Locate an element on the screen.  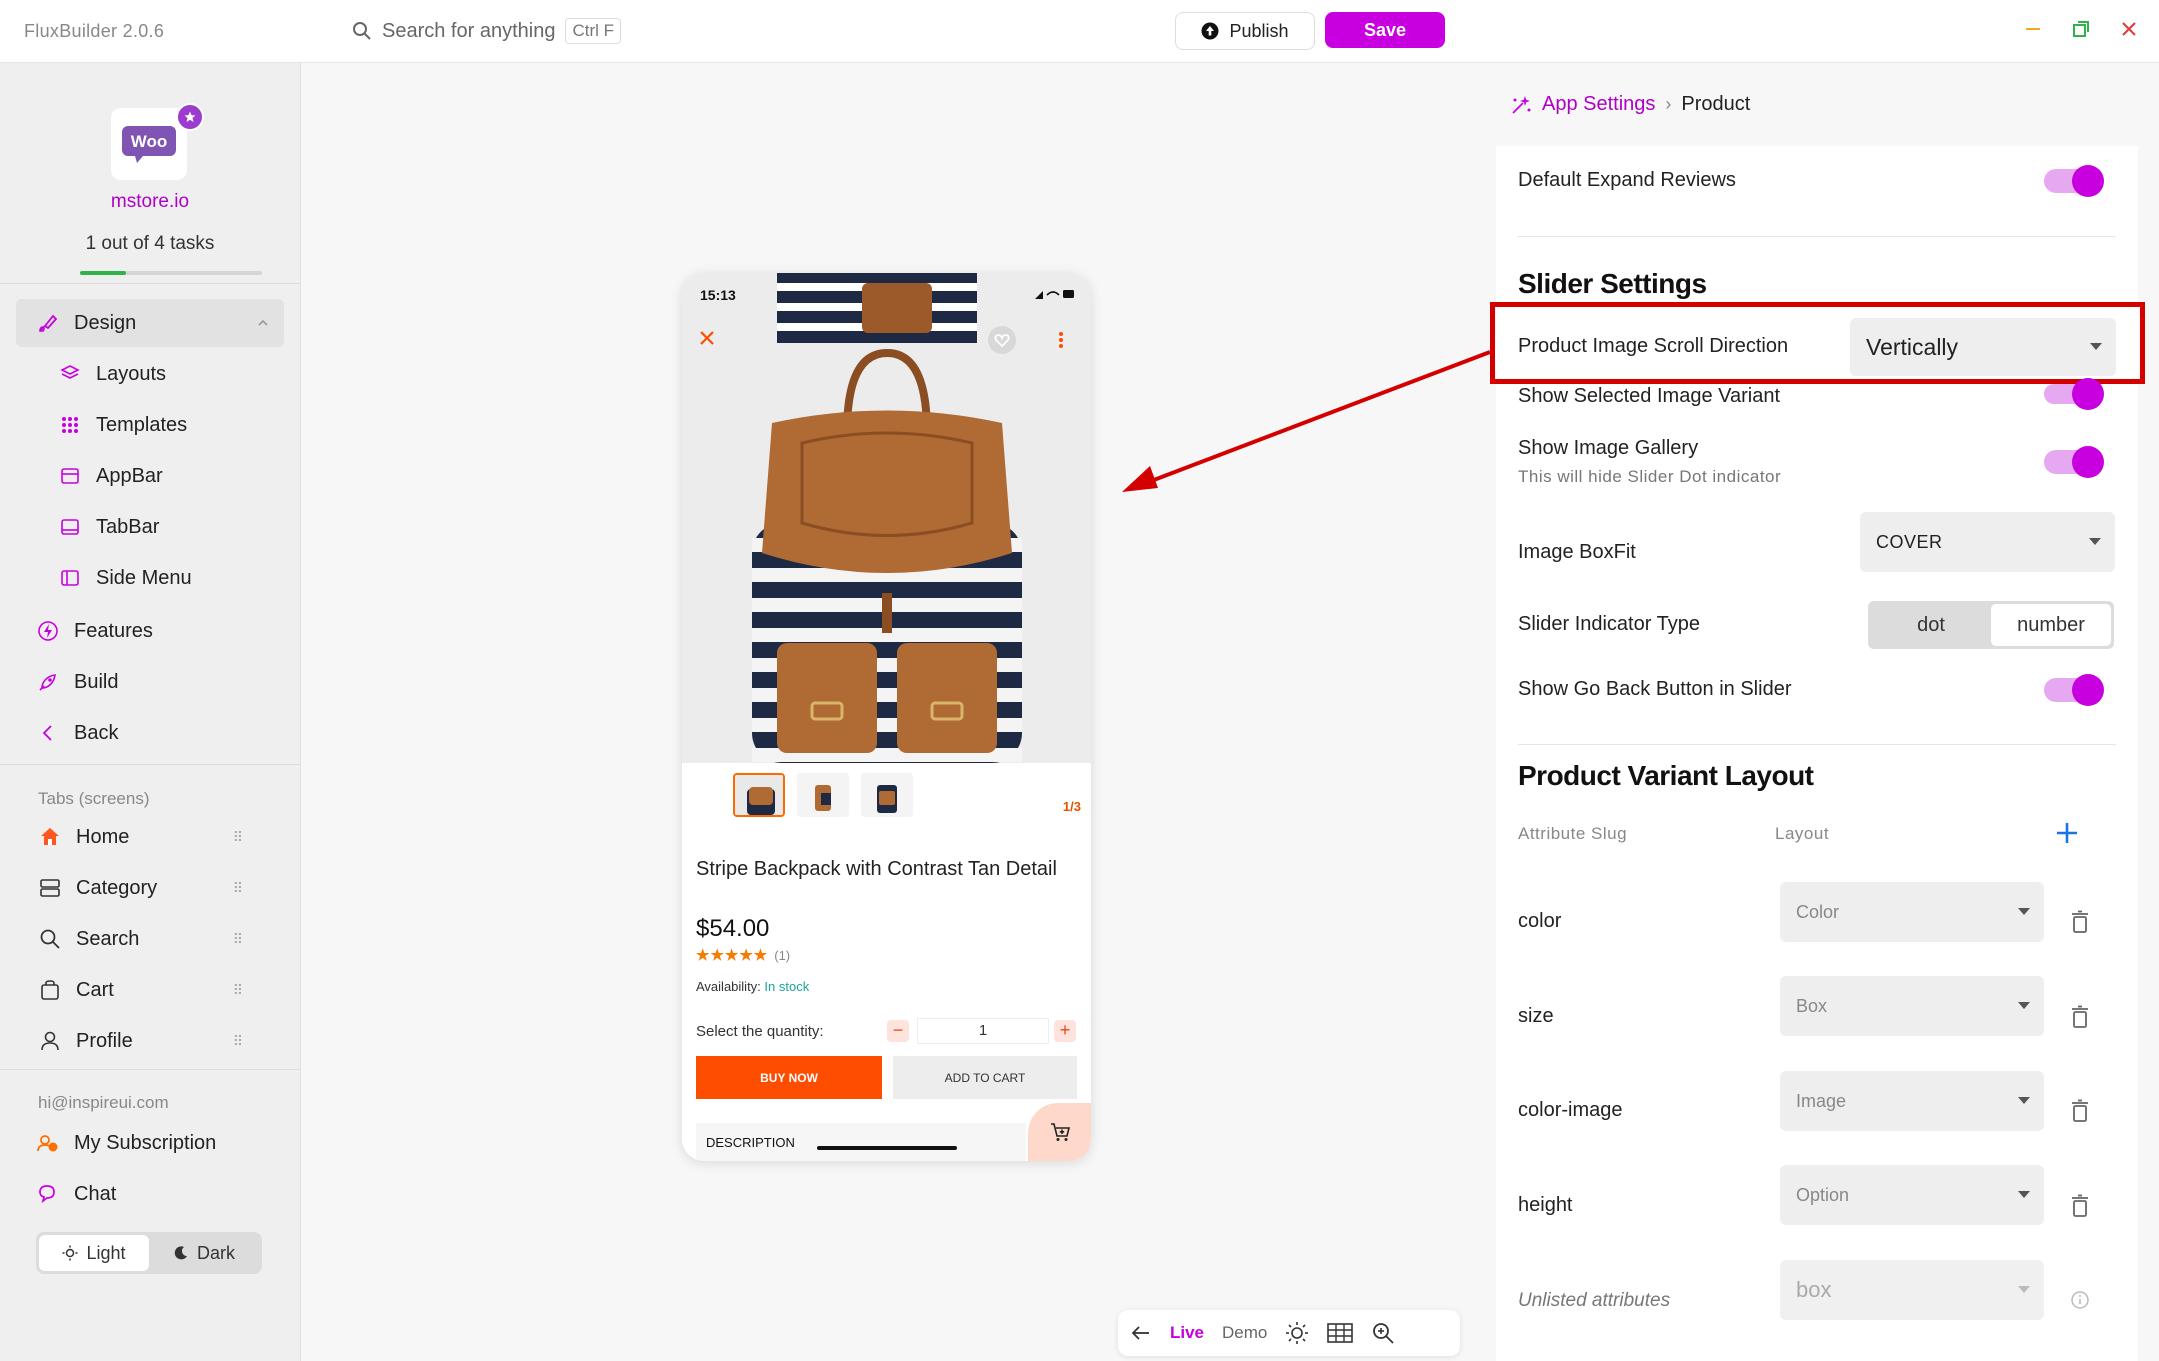
tasks-progress-bar is located at coordinates (171, 273).